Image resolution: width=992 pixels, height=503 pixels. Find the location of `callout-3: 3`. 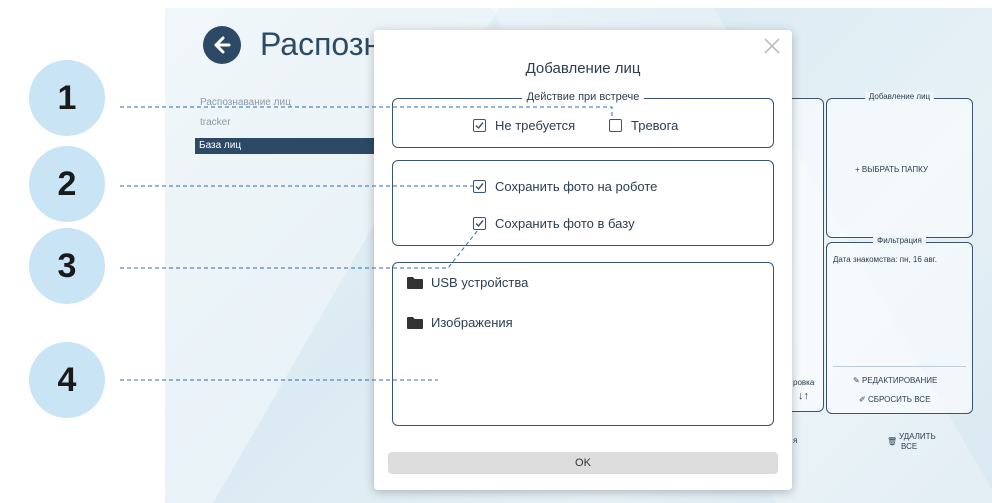

callout-3: 3 is located at coordinates (67, 266).